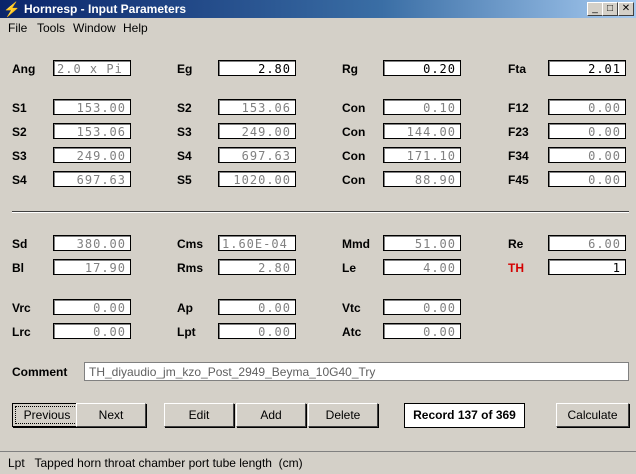 This screenshot has width=636, height=474. Describe the element at coordinates (610, 9) in the screenshot. I see `maximize-button: □` at that location.